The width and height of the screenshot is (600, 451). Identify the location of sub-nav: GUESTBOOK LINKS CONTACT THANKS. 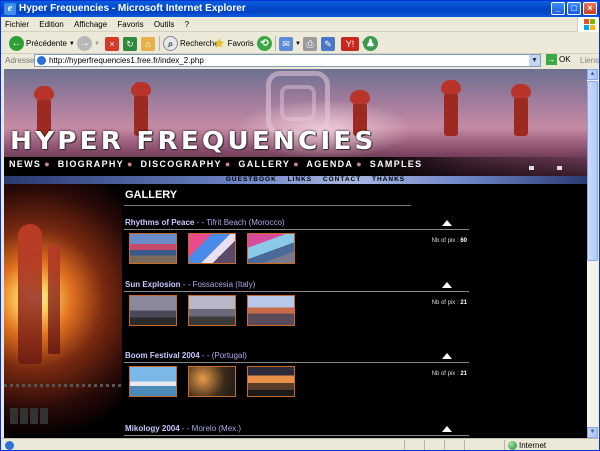
(295, 180).